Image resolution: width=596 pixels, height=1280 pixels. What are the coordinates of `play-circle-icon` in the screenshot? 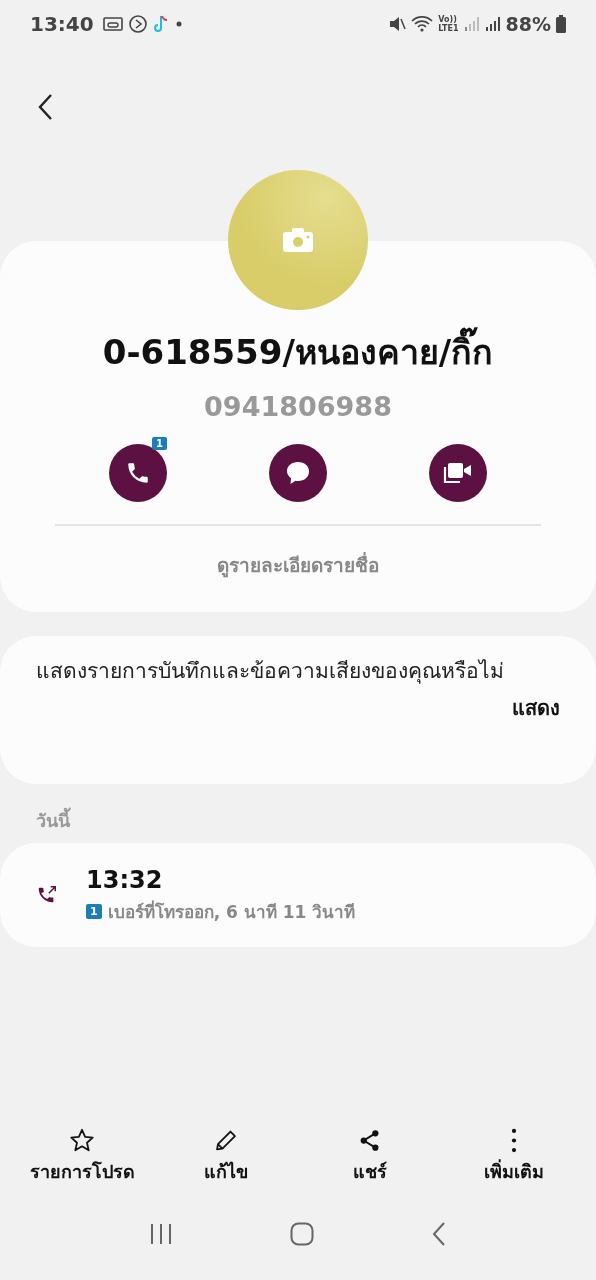 It's located at (137, 24).